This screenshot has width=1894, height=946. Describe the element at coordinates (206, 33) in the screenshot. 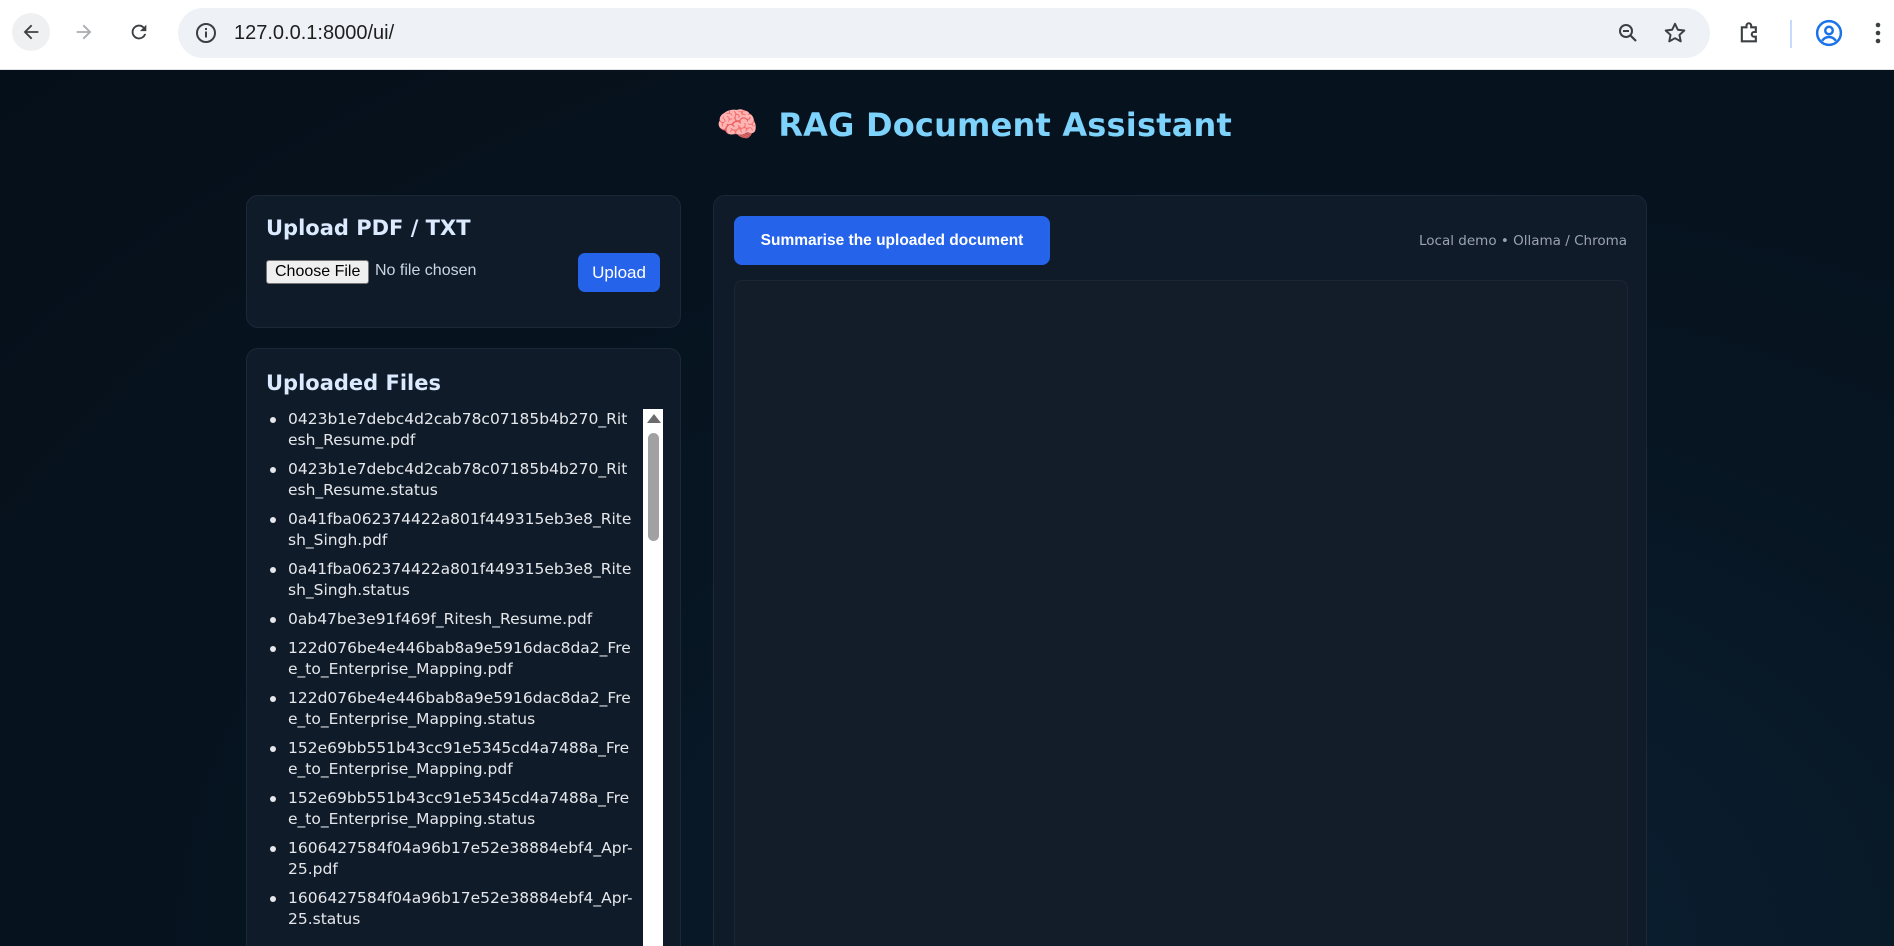

I see `site-info-icon` at that location.